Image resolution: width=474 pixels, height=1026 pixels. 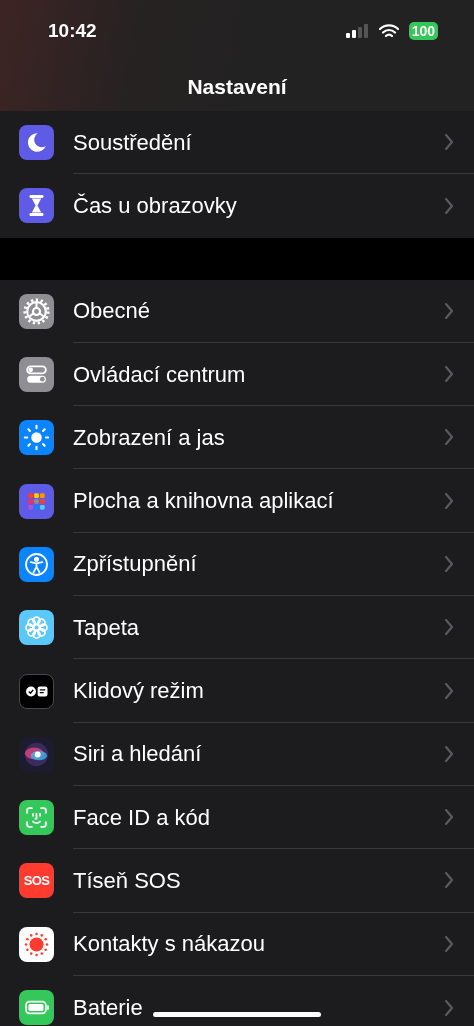 I want to click on row-label: Čas u obrazovky, so click(x=155, y=206).